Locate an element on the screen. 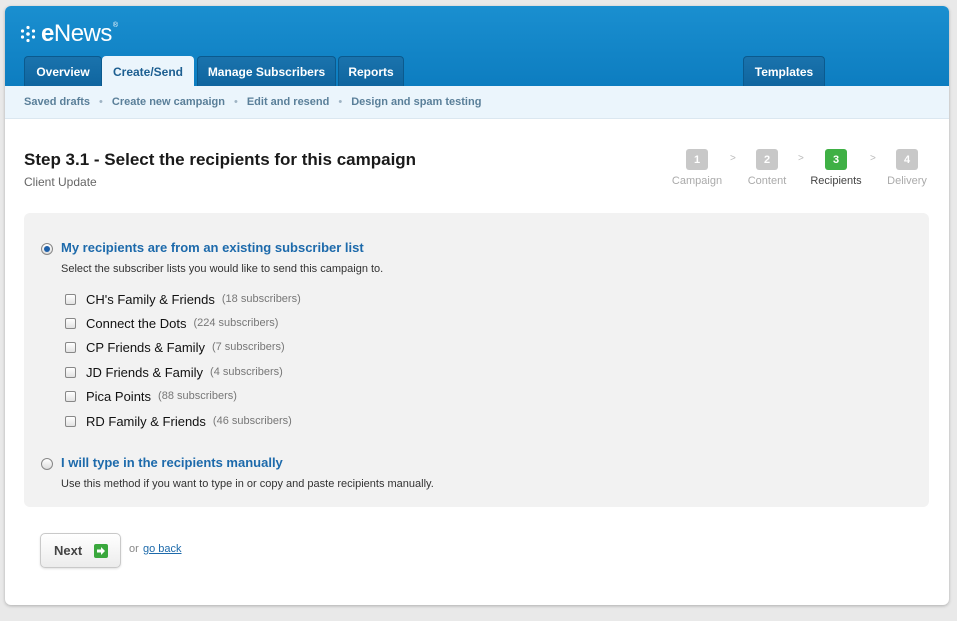  enews-logo: e News ® is located at coordinates (68, 34).